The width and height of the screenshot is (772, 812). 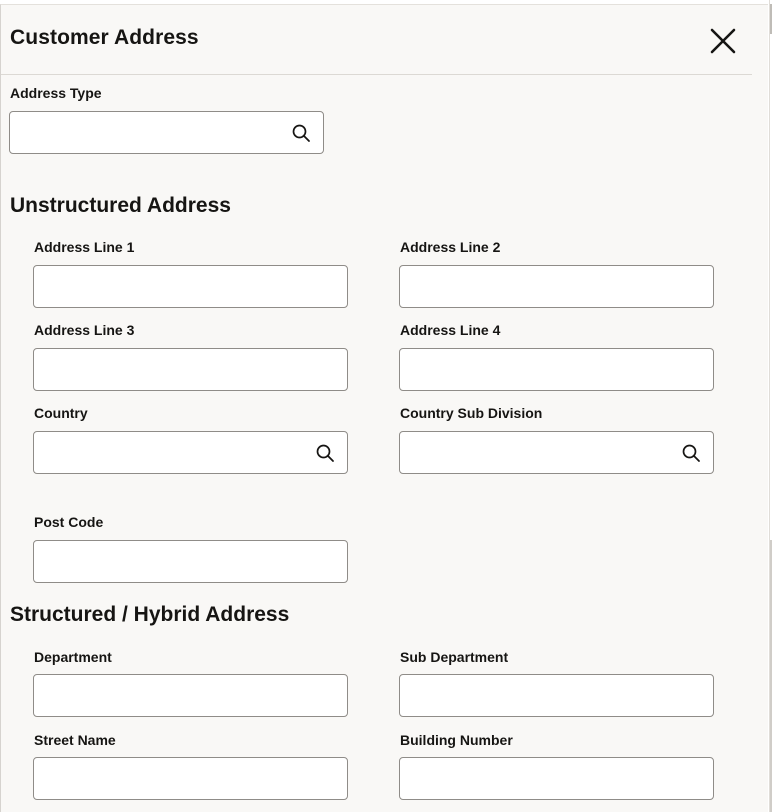 I want to click on address-line-2-input, so click(x=556, y=286).